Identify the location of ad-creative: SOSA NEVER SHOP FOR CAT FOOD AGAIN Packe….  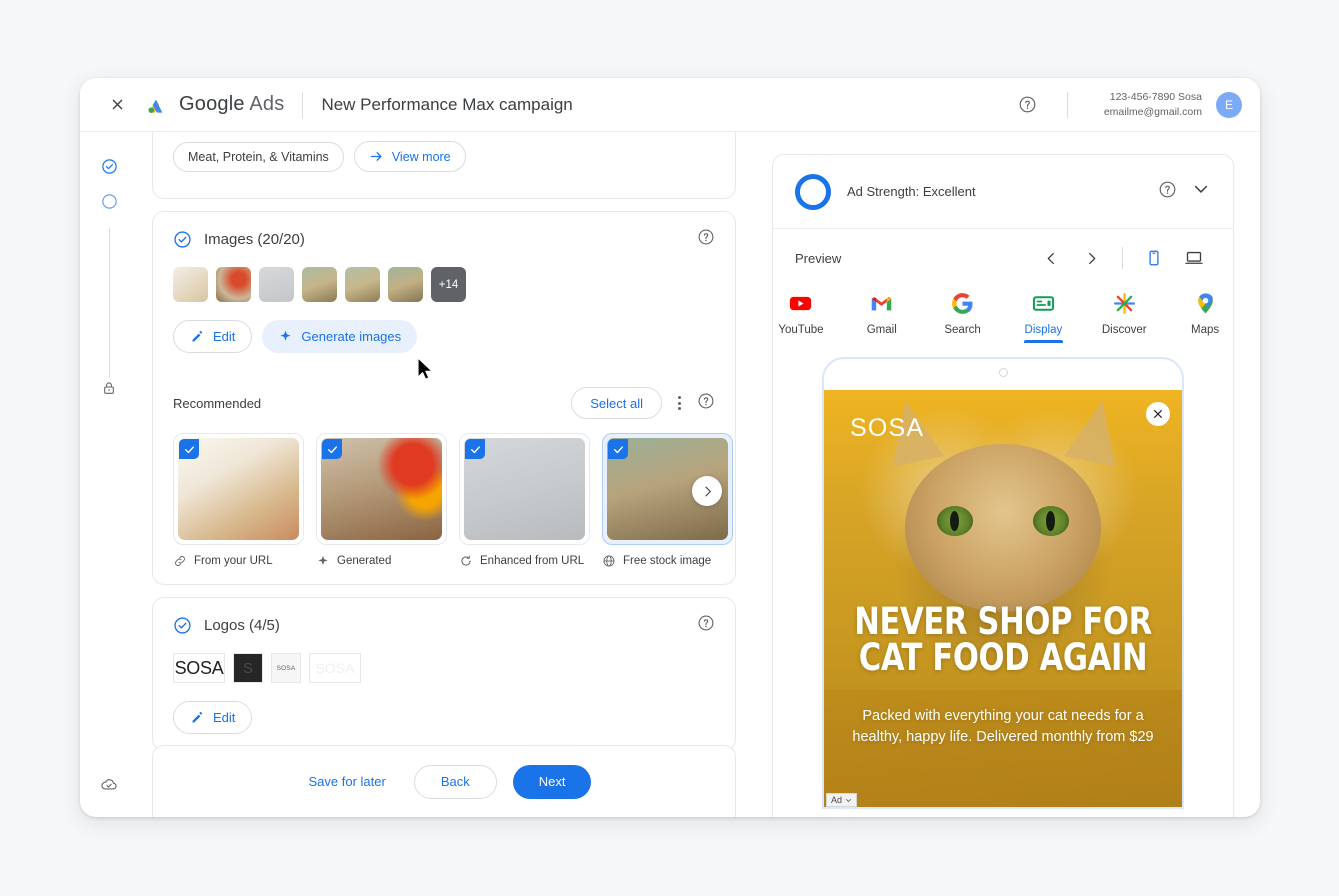
(1003, 598).